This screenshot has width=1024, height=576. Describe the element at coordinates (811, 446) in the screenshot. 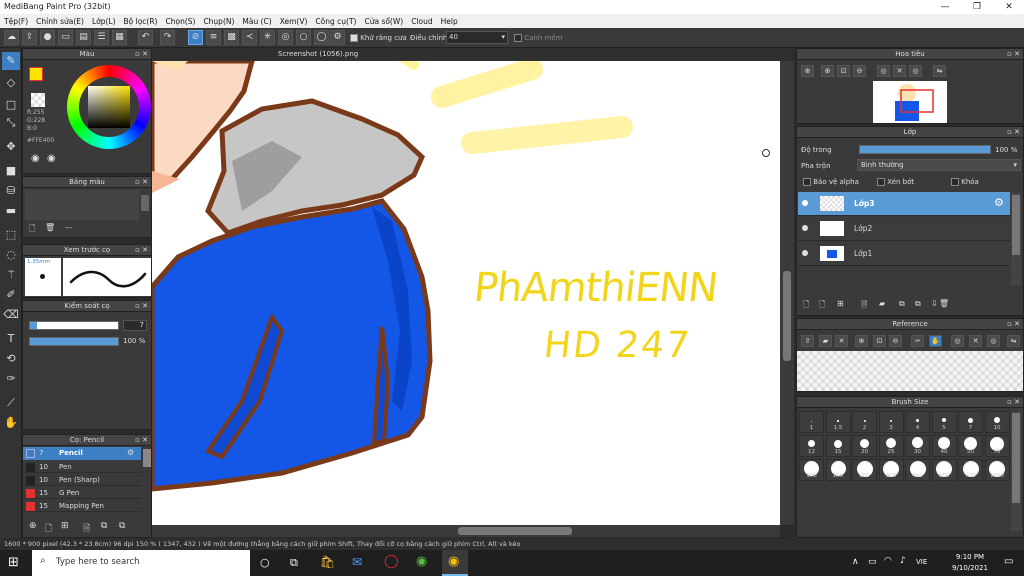

I see `brush-size-cell: 12` at that location.